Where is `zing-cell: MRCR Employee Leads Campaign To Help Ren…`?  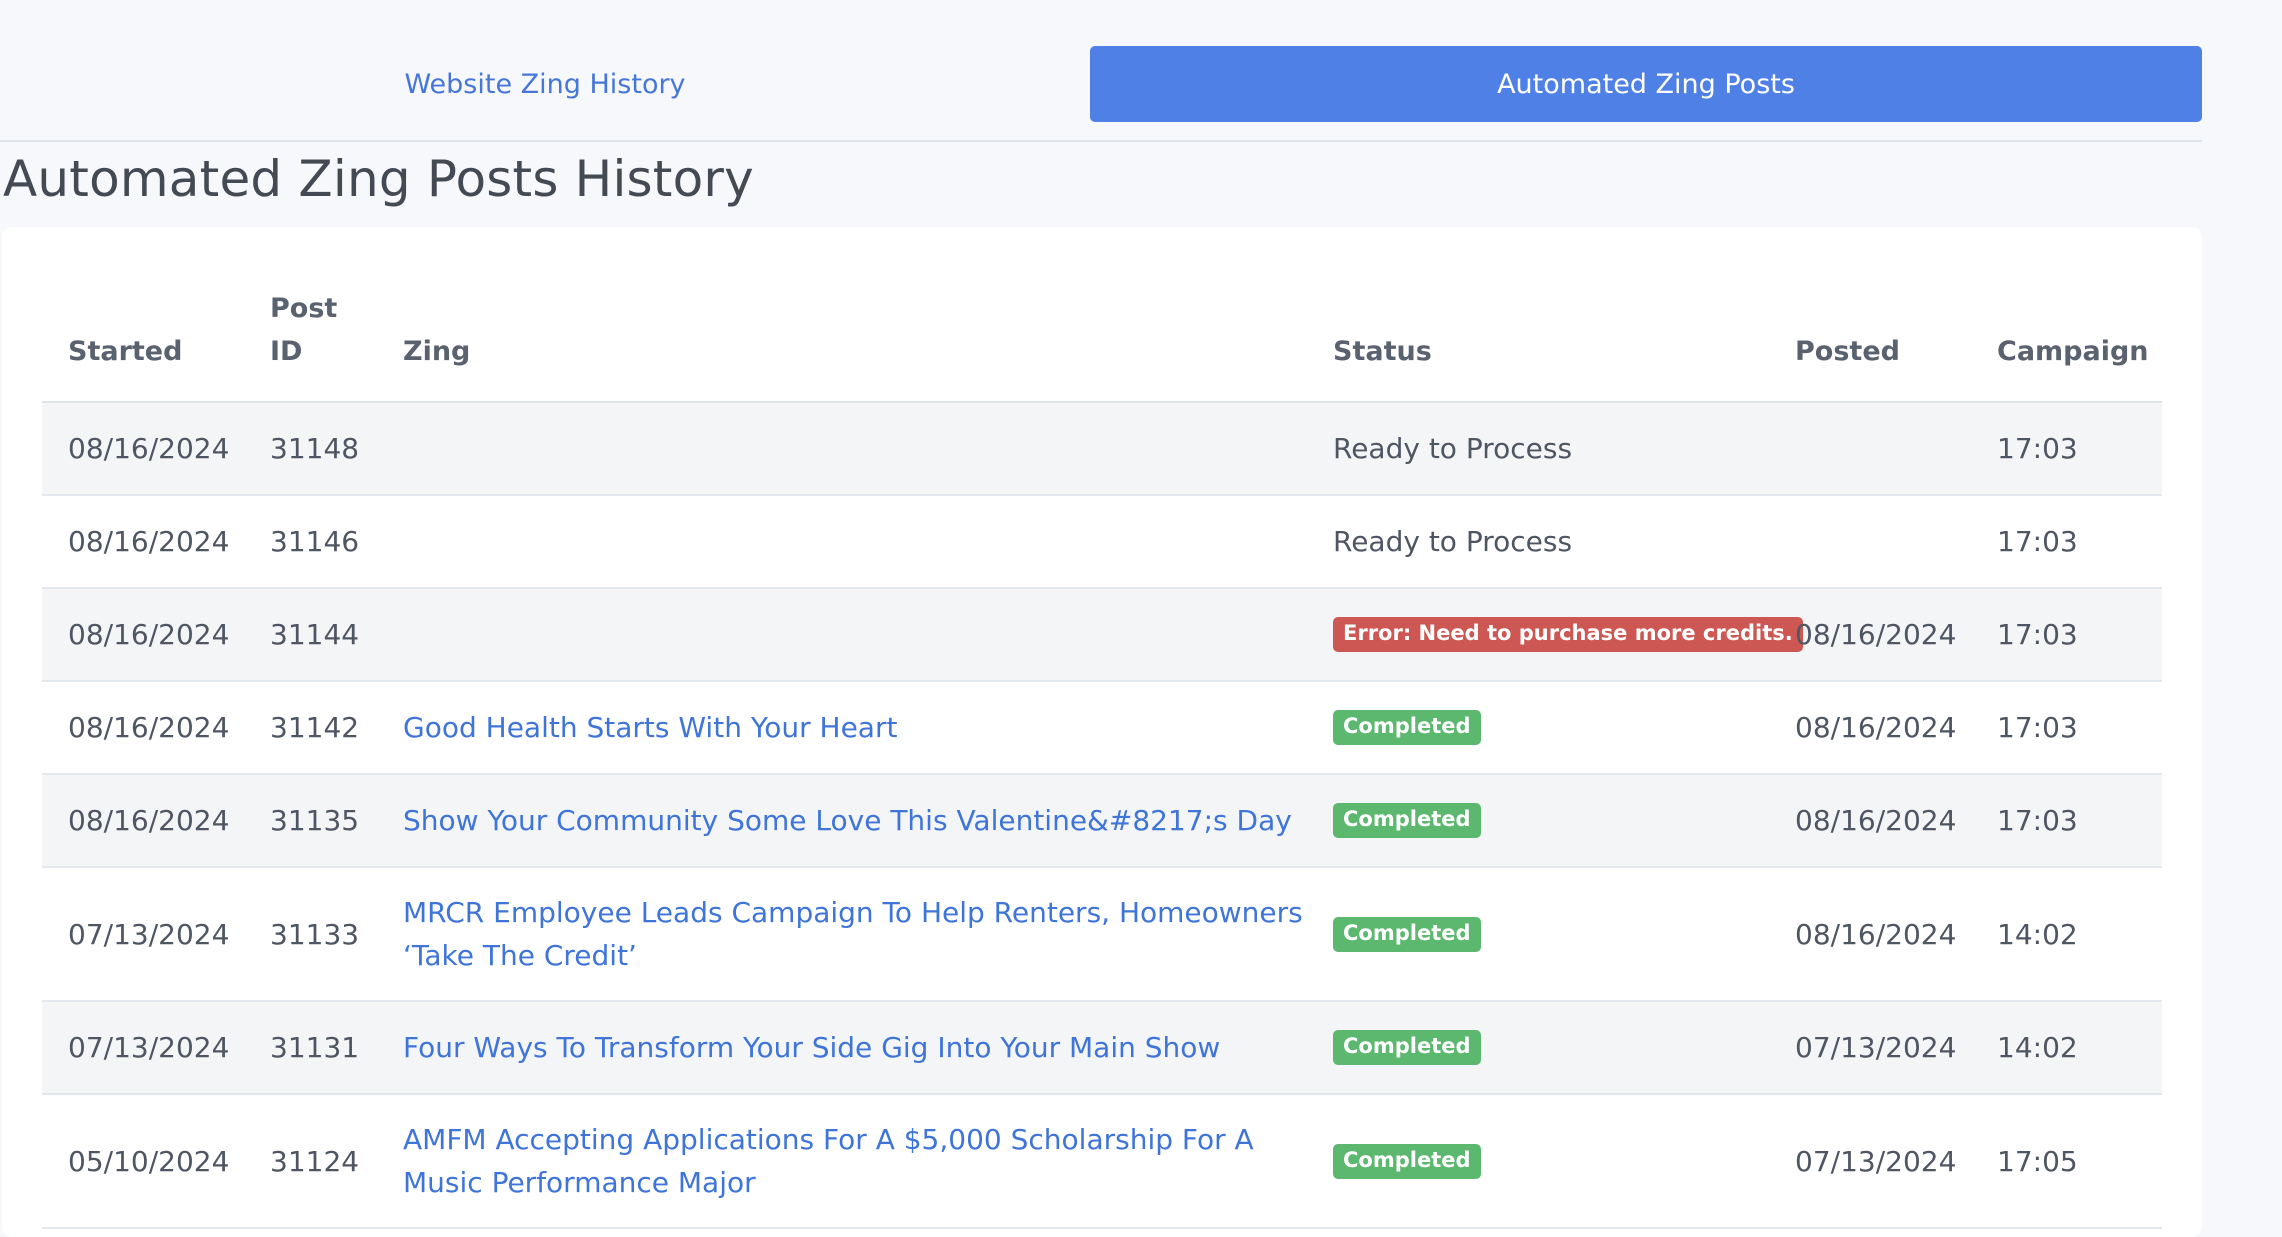 zing-cell: MRCR Employee Leads Campaign To Help Ren… is located at coordinates (868, 934).